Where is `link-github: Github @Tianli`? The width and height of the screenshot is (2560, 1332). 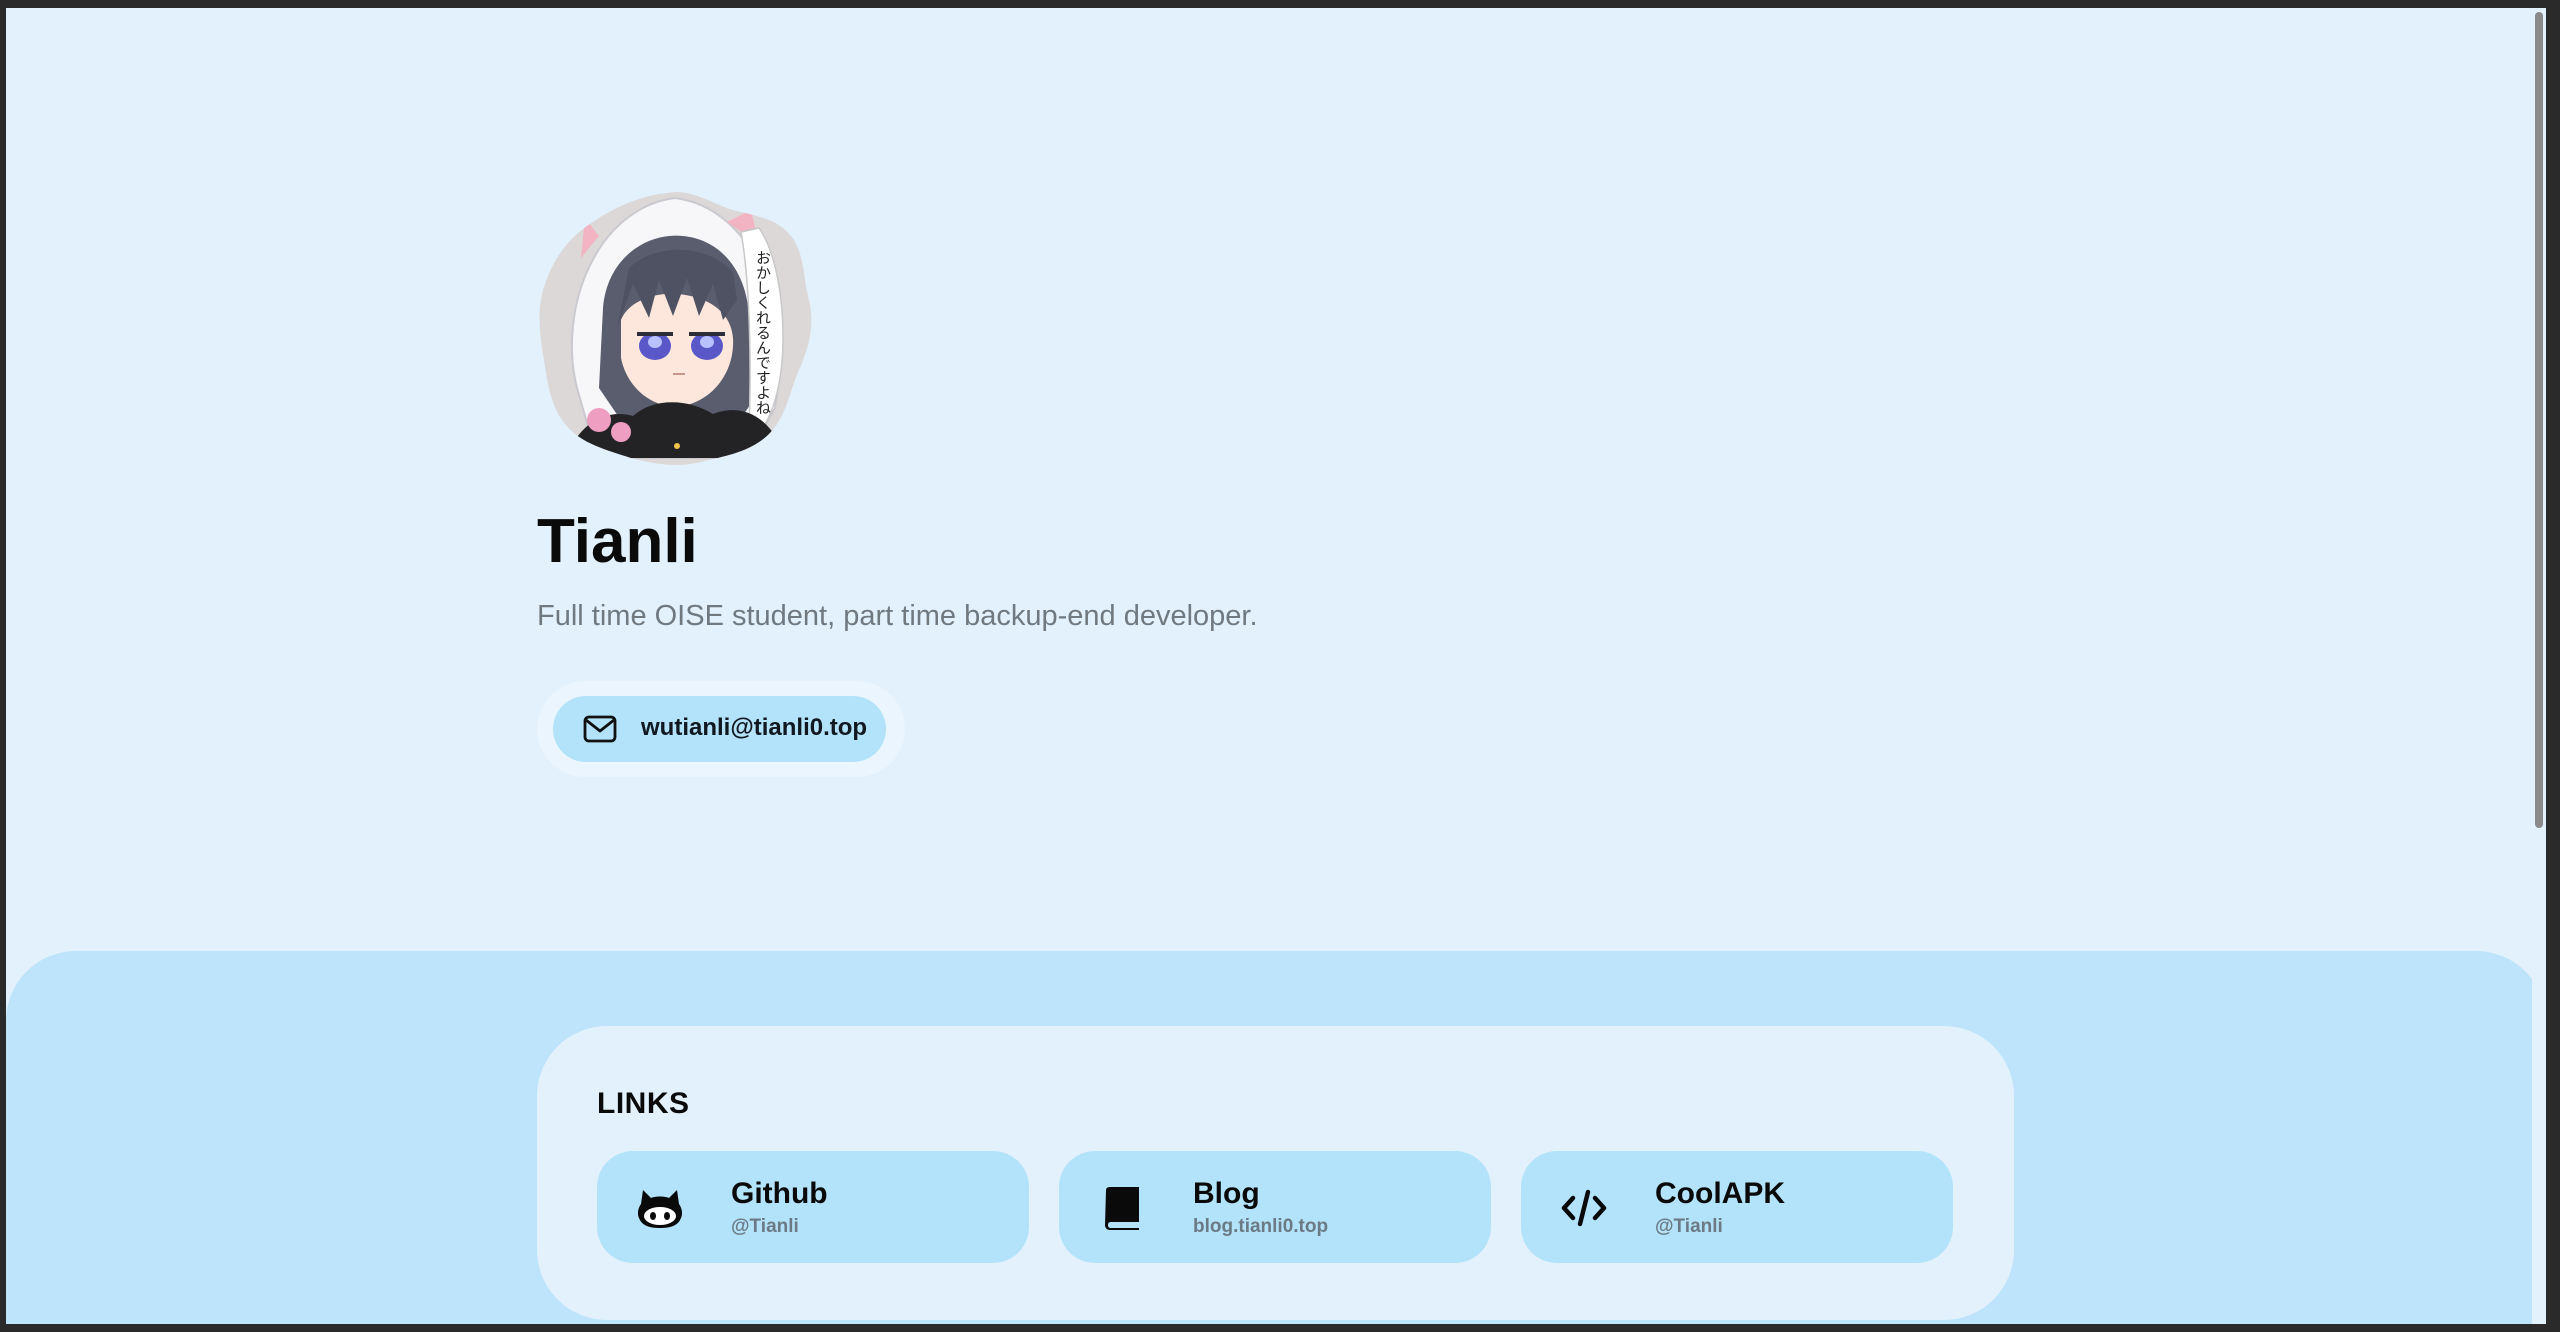 link-github: Github @Tianli is located at coordinates (813, 1207).